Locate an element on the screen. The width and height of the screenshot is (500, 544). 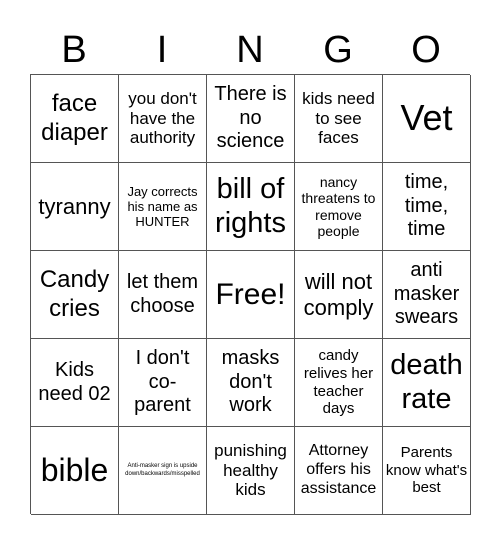
free-space-cell: Free! is located at coordinates (251, 295).